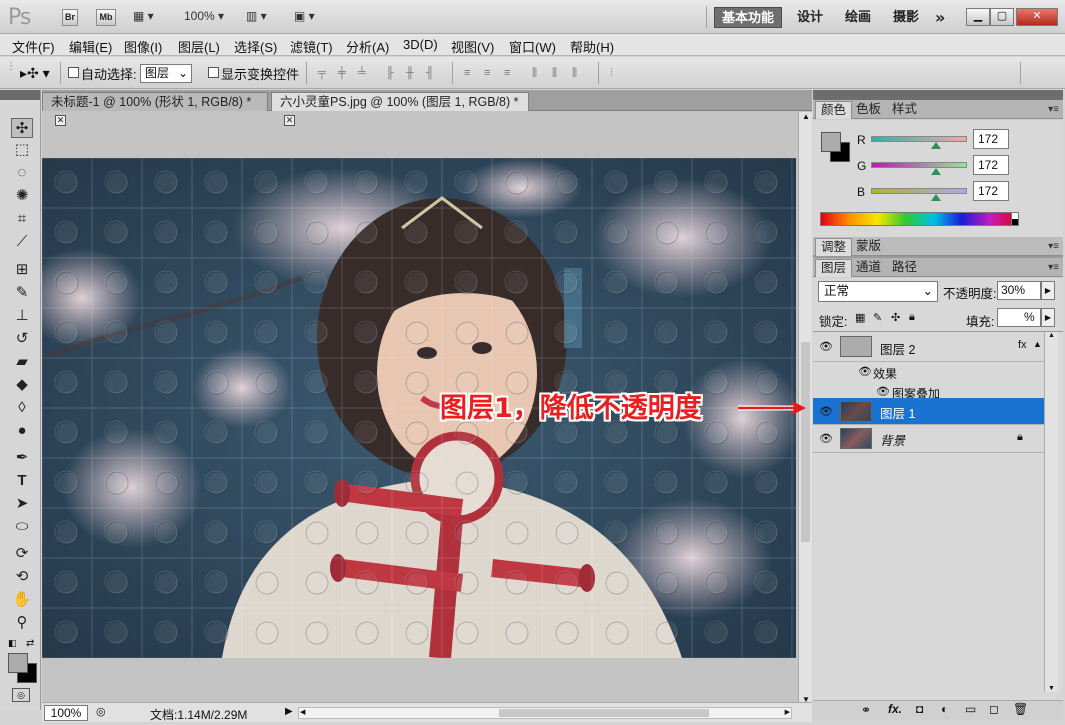 The width and height of the screenshot is (1065, 725). What do you see at coordinates (617, 73) in the screenshot?
I see `auto-align-layers-icon: ⫶` at bounding box center [617, 73].